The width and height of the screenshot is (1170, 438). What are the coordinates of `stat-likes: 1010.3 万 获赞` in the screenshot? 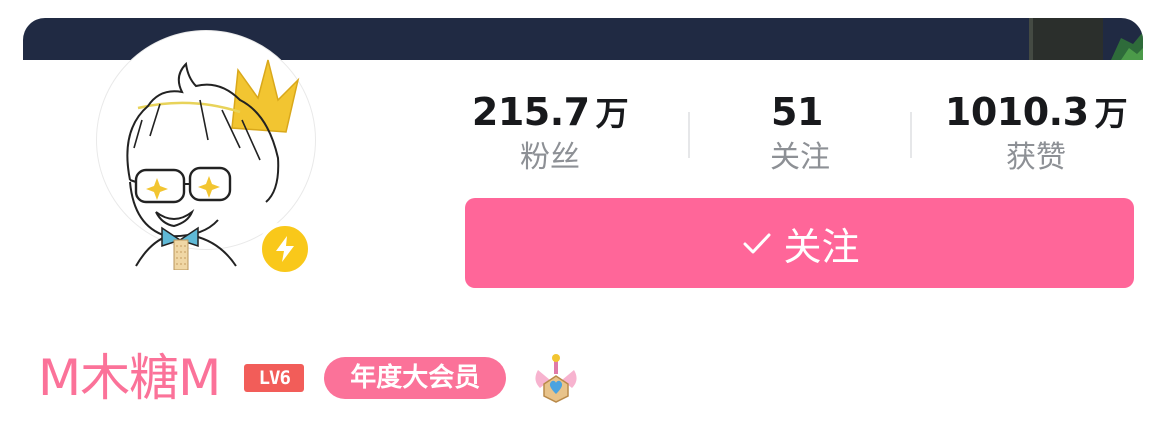 It's located at (1036, 132).